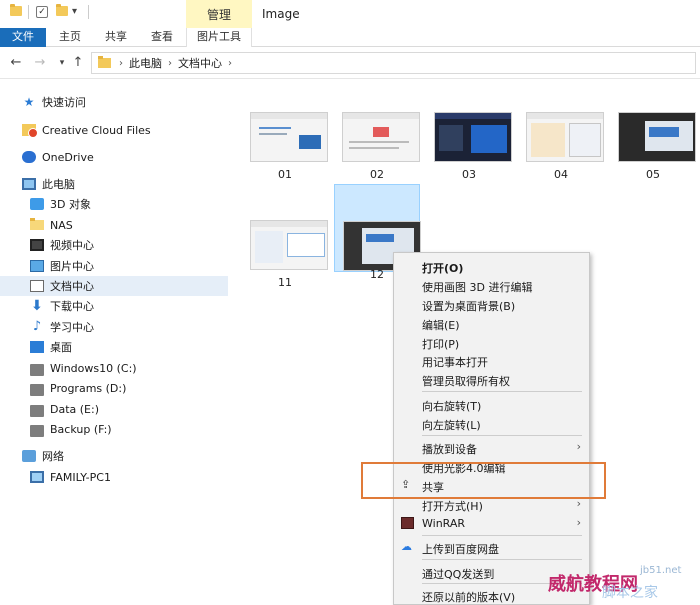  What do you see at coordinates (492, 523) in the screenshot?
I see `menu-item-winrar: WinRAR ›` at bounding box center [492, 523].